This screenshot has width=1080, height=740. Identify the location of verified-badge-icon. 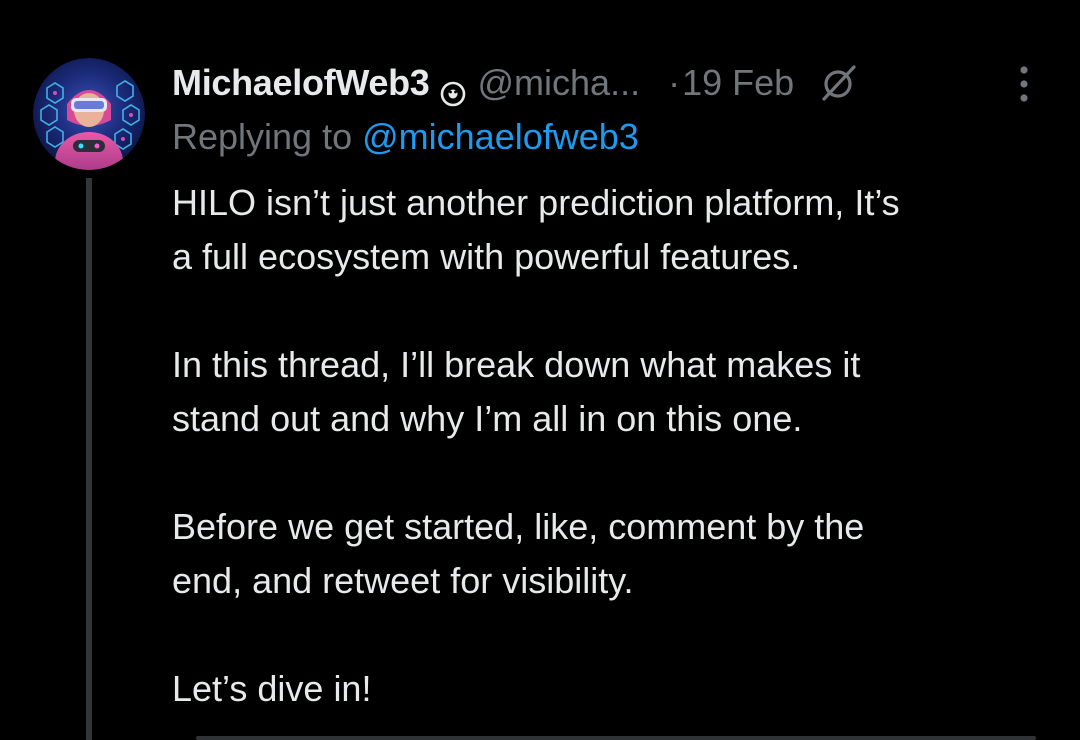
(453, 88).